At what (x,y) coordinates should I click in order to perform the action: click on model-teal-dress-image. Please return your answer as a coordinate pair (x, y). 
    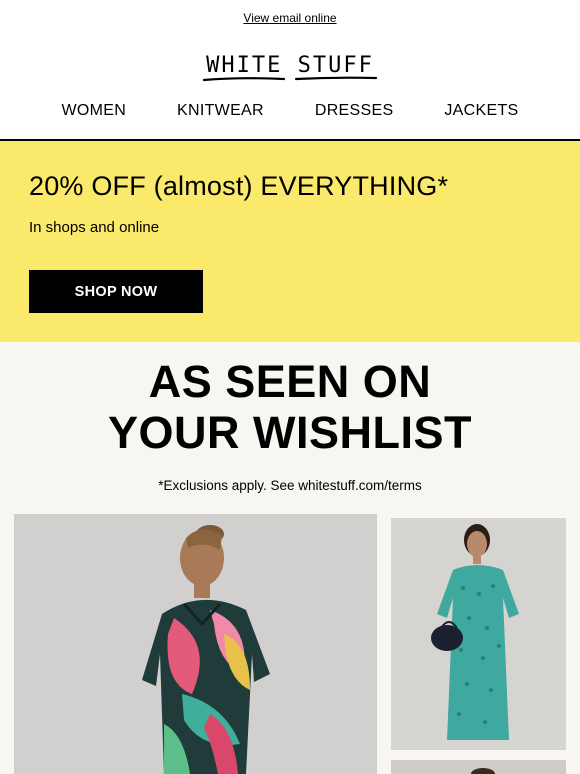
    Looking at the image, I should click on (478, 634).